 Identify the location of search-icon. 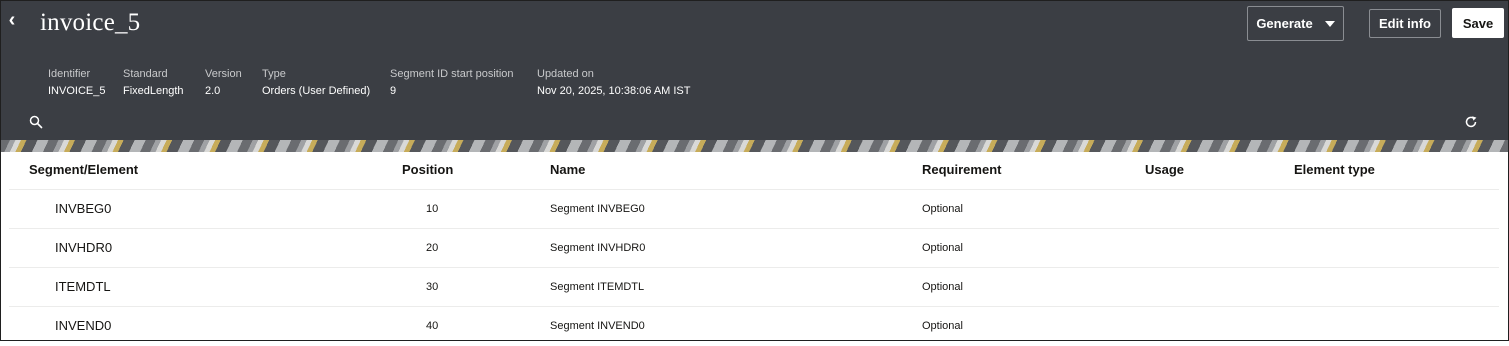
(36, 122).